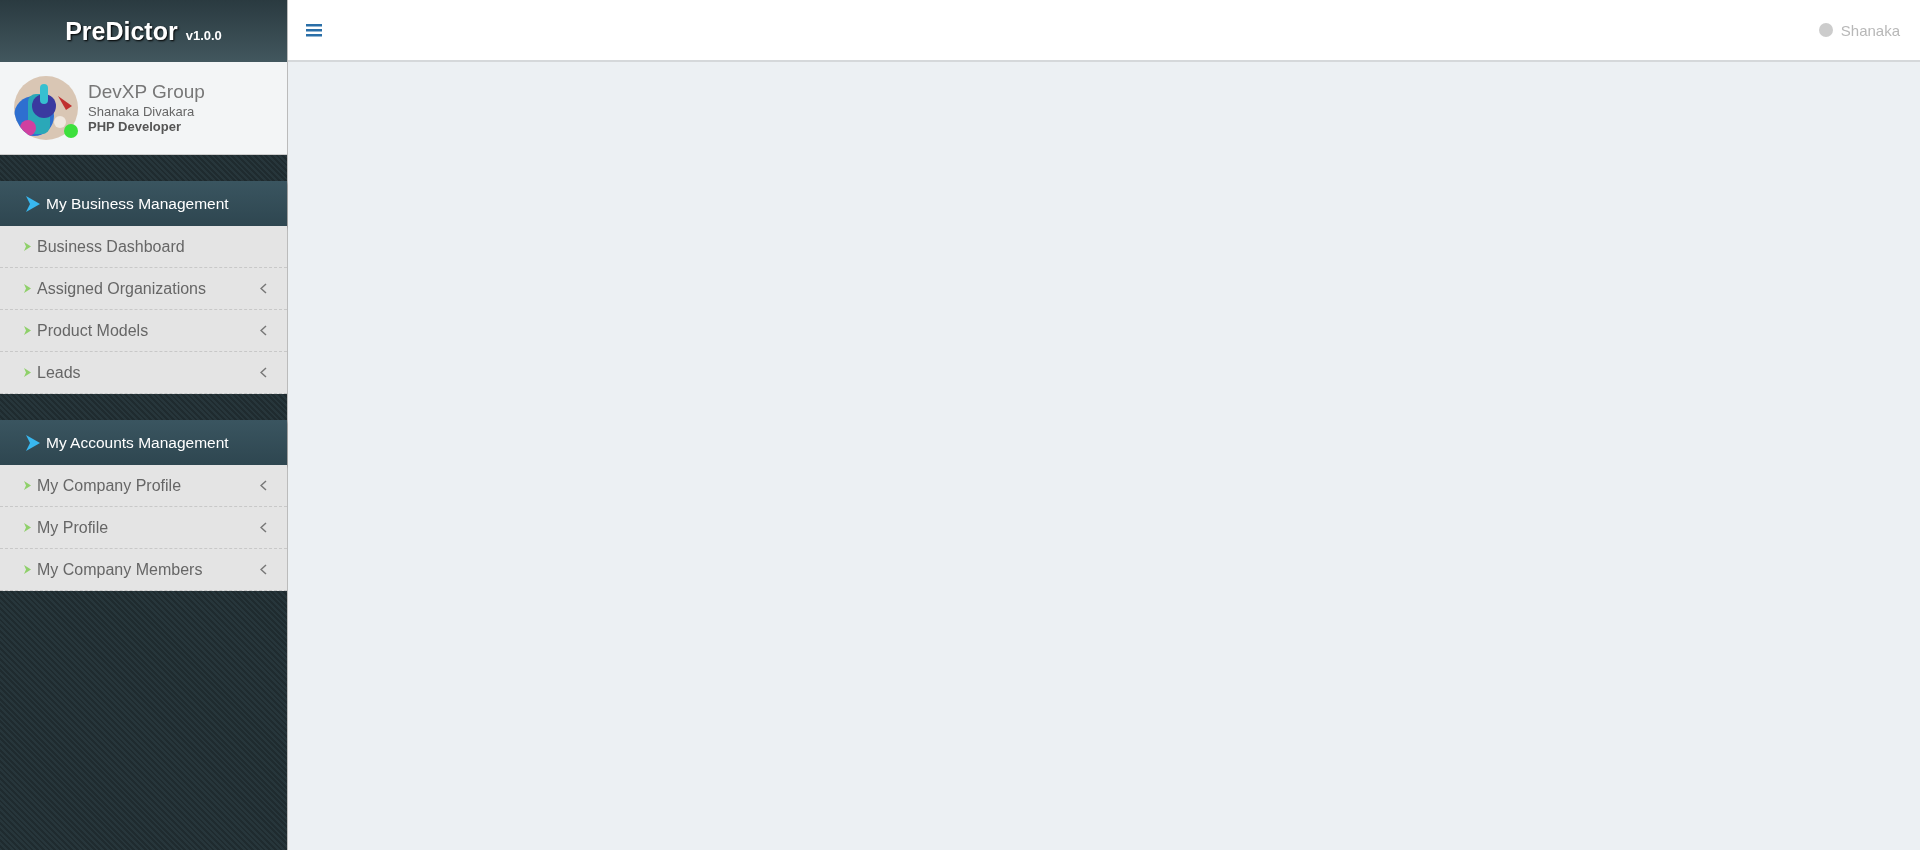 This screenshot has width=1920, height=850. What do you see at coordinates (146, 92) in the screenshot?
I see `organization-name: DevXP Group` at bounding box center [146, 92].